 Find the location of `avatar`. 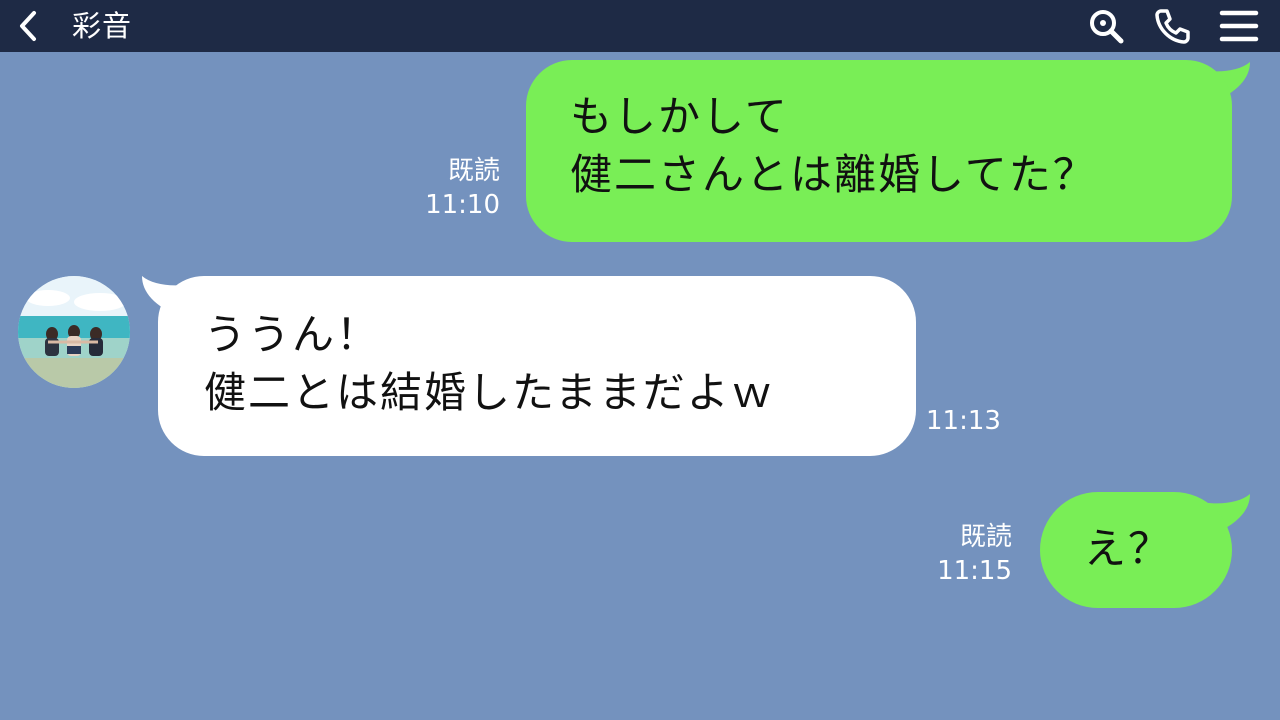

avatar is located at coordinates (74, 332).